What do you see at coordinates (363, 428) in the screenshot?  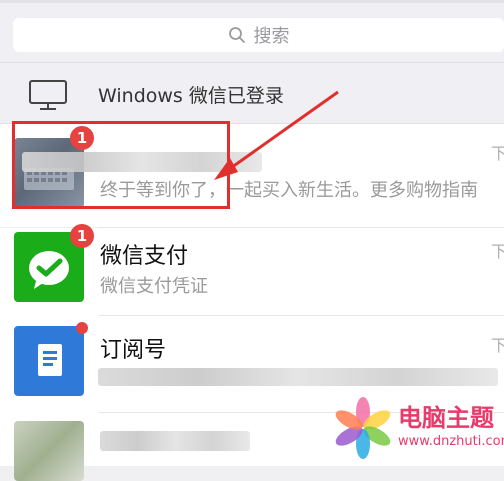 I see `pinwheel-logo-icon` at bounding box center [363, 428].